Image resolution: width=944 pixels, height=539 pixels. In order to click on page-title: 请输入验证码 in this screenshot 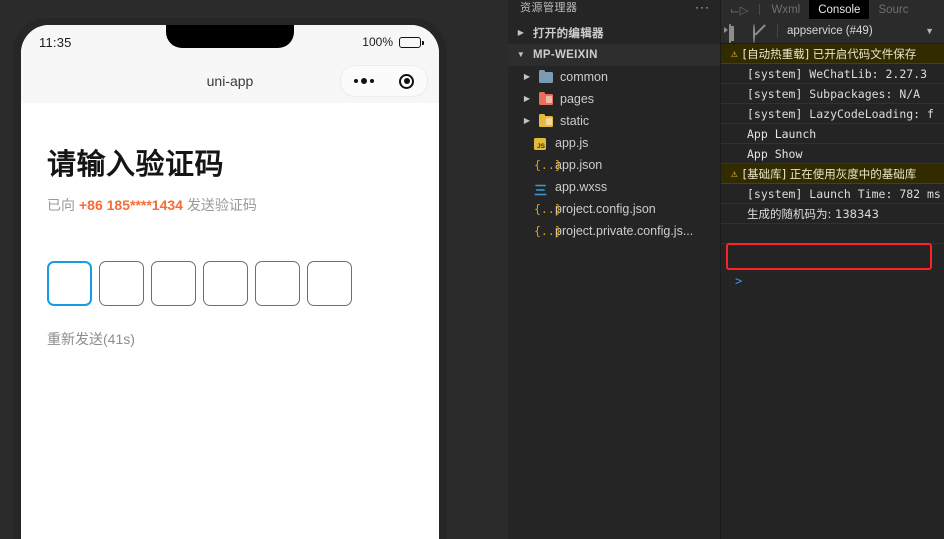, I will do `click(136, 165)`.